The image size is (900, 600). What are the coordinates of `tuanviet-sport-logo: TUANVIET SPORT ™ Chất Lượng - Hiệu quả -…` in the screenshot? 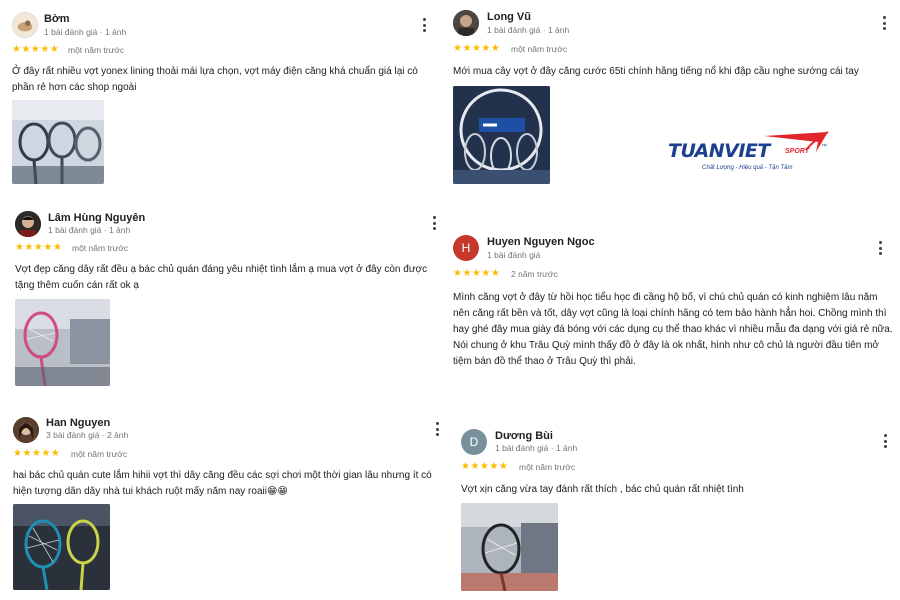 It's located at (753, 153).